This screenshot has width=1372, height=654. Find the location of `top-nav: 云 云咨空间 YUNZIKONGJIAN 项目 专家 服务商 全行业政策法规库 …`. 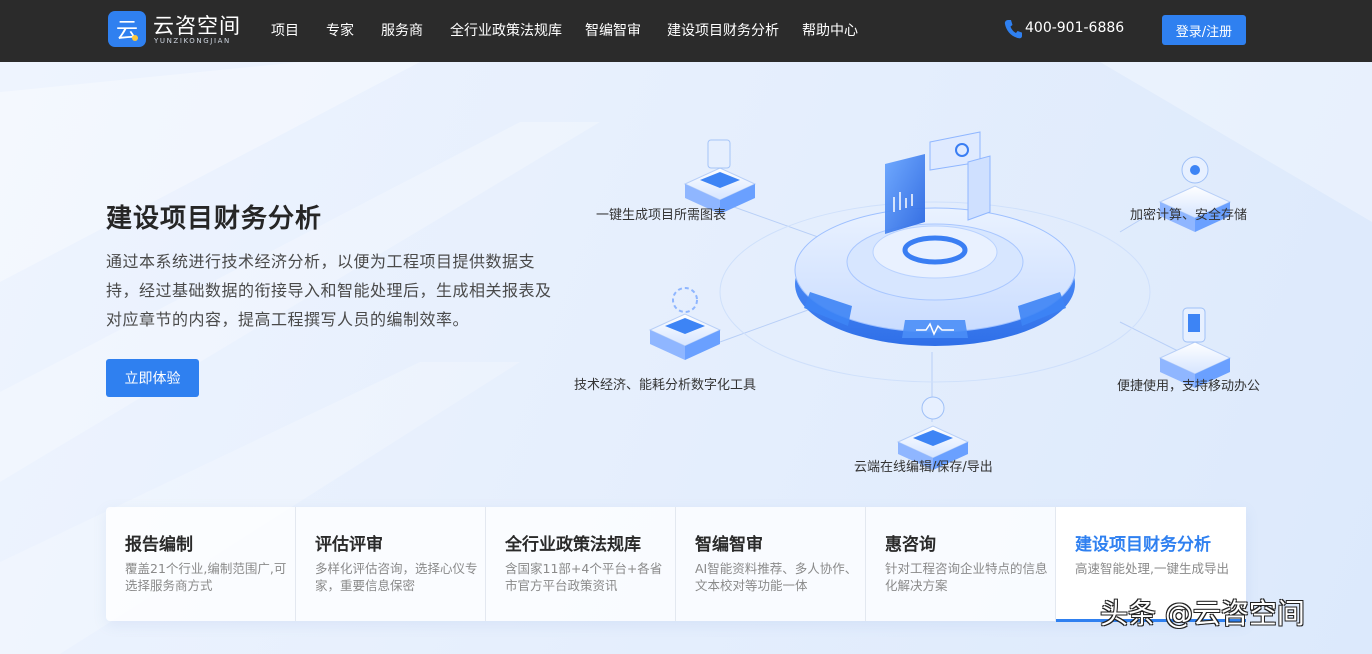

top-nav: 云 云咨空间 YUNZIKONGJIAN 项目 专家 服务商 全行业政策法规库 … is located at coordinates (686, 31).